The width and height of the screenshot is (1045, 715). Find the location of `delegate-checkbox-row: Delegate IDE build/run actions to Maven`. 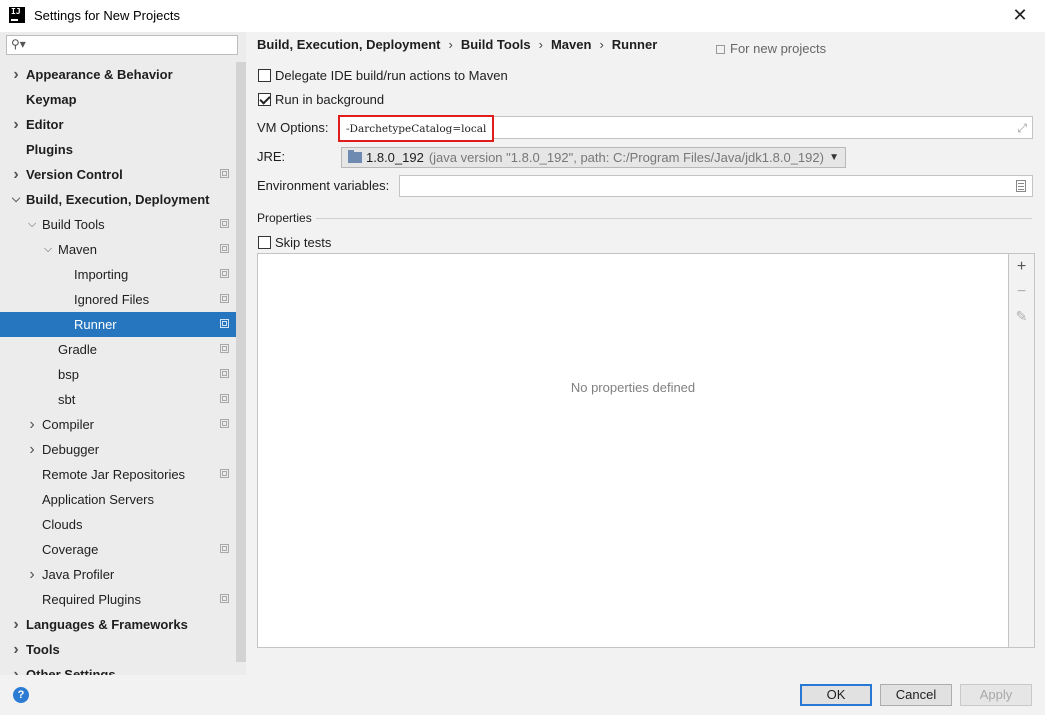

delegate-checkbox-row: Delegate IDE build/run actions to Maven is located at coordinates (383, 76).